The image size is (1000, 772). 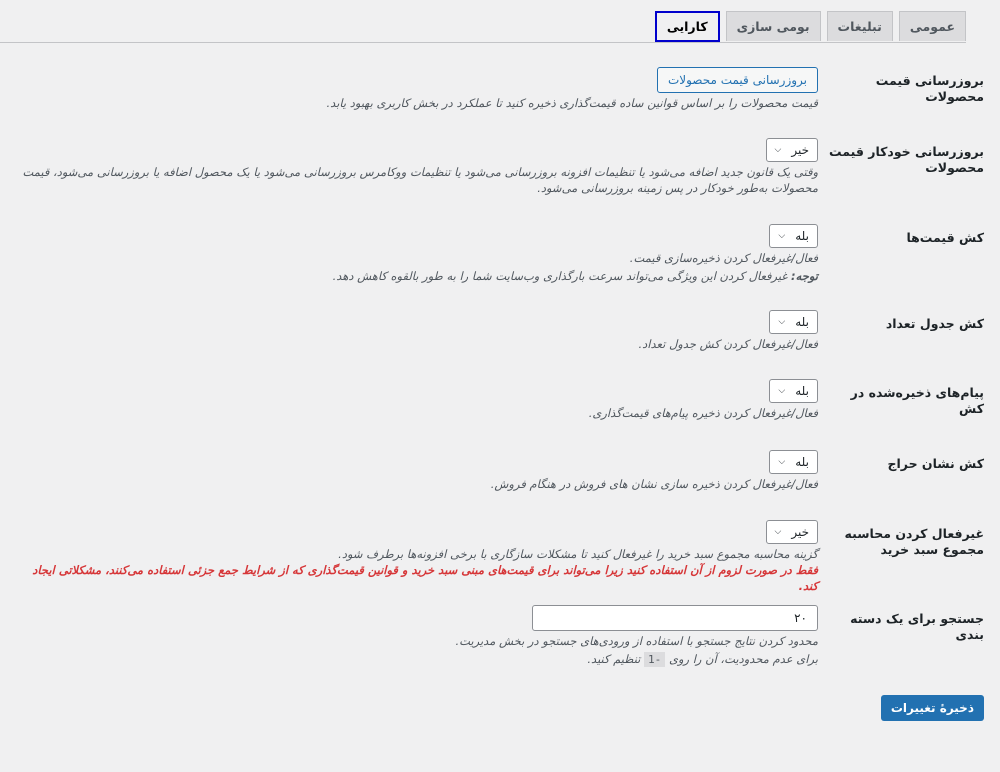 I want to click on setting-label: کش نشان حراج, so click(x=936, y=463).